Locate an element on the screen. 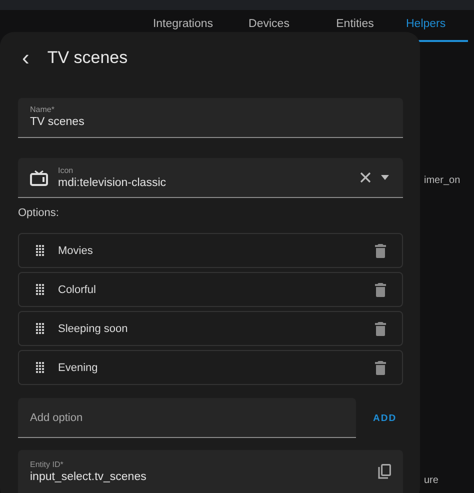  name-field: Name* TV scenes is located at coordinates (210, 118).